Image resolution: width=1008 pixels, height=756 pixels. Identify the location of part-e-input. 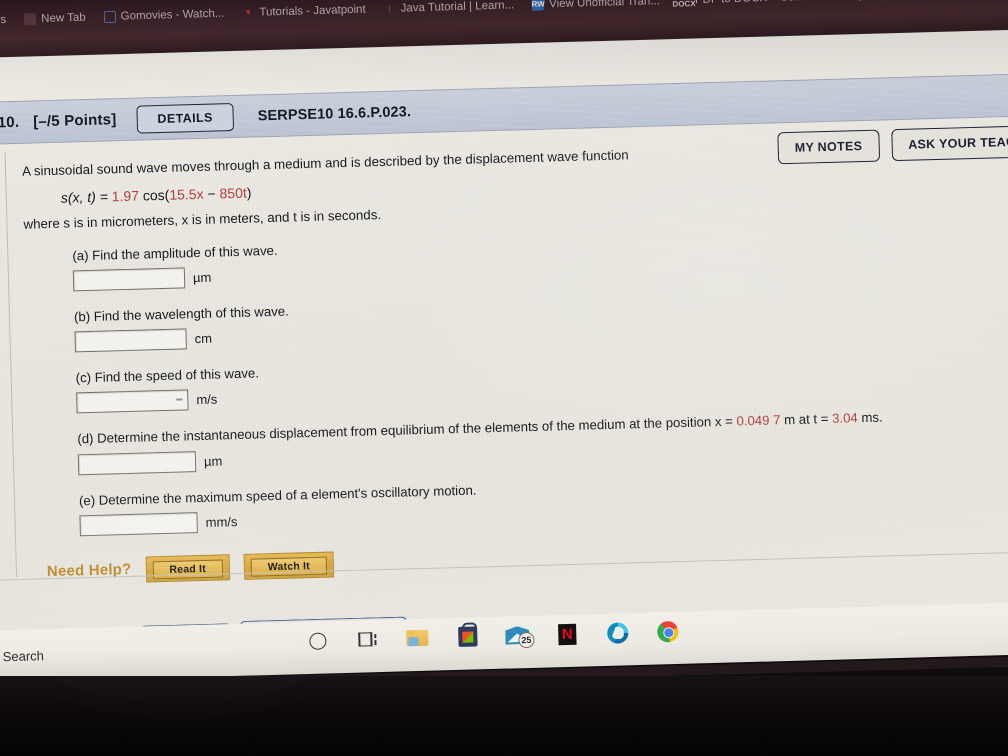
(138, 523).